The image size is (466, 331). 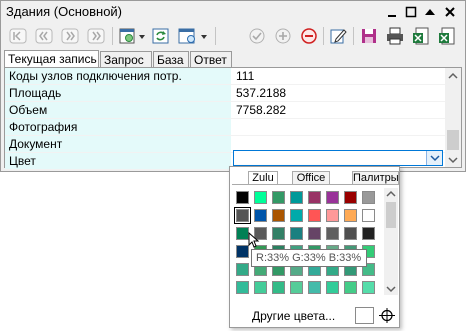 What do you see at coordinates (133, 36) in the screenshot?
I see `query-menu-icon` at bounding box center [133, 36].